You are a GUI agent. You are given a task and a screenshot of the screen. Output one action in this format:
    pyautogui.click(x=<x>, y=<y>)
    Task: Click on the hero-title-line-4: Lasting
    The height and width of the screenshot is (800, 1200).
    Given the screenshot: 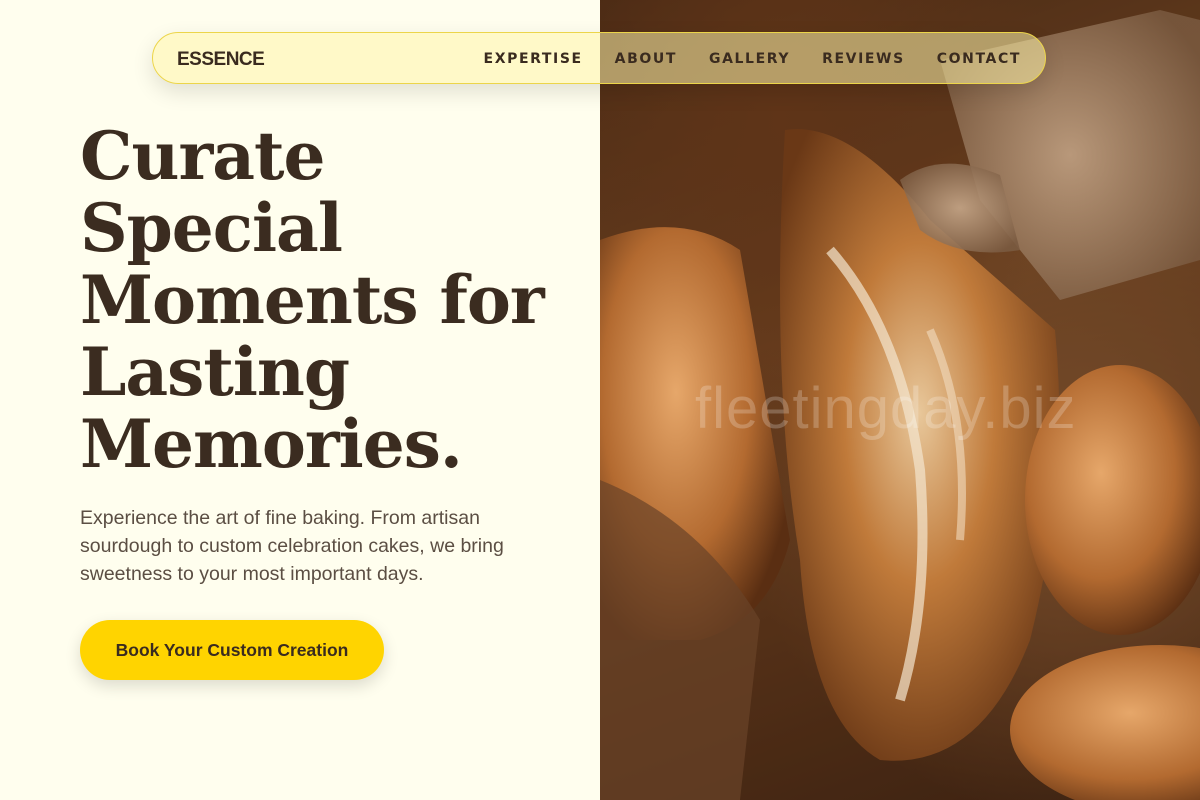 What is the action you would take?
    pyautogui.click(x=215, y=372)
    